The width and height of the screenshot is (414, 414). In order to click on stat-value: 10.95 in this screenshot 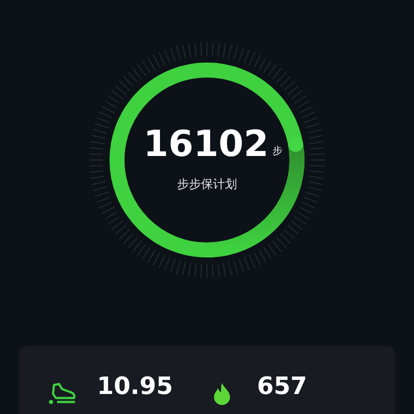, I will do `click(135, 386)`.